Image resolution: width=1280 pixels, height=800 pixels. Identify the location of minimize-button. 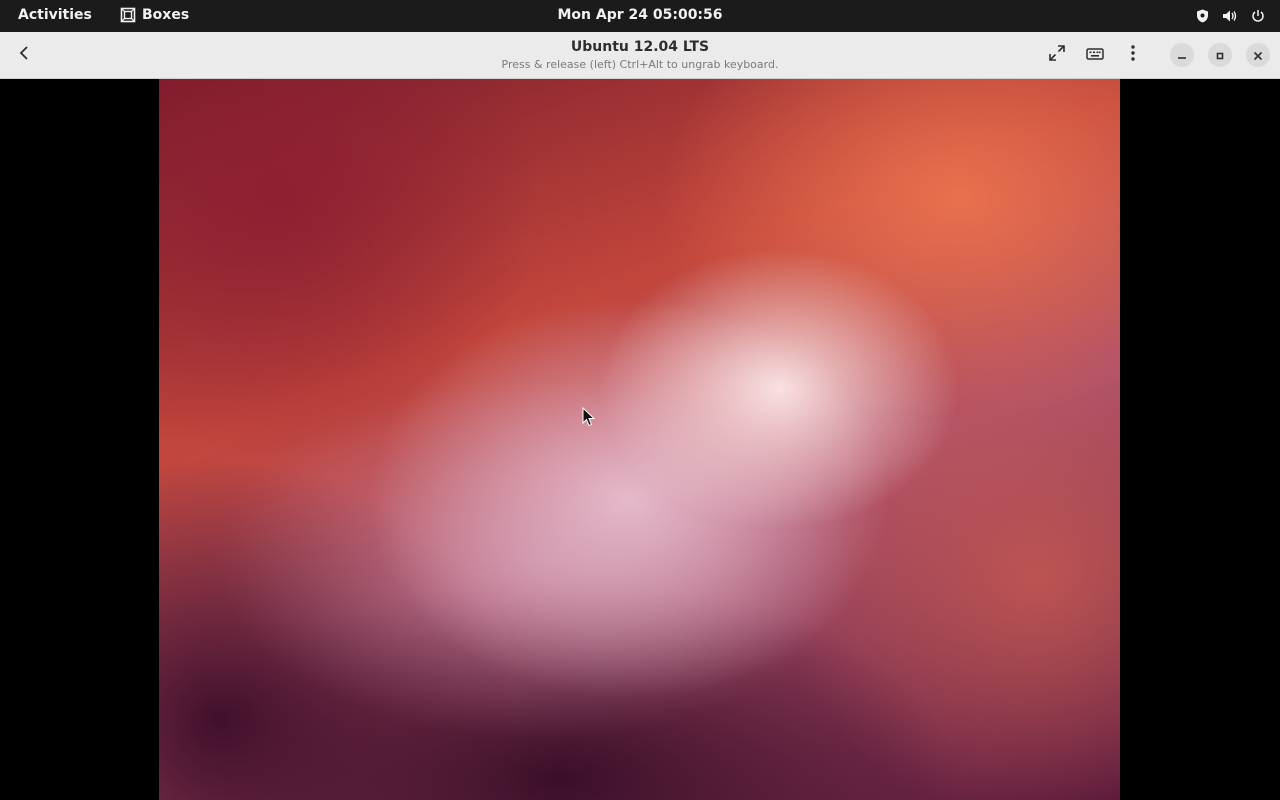
(1182, 55).